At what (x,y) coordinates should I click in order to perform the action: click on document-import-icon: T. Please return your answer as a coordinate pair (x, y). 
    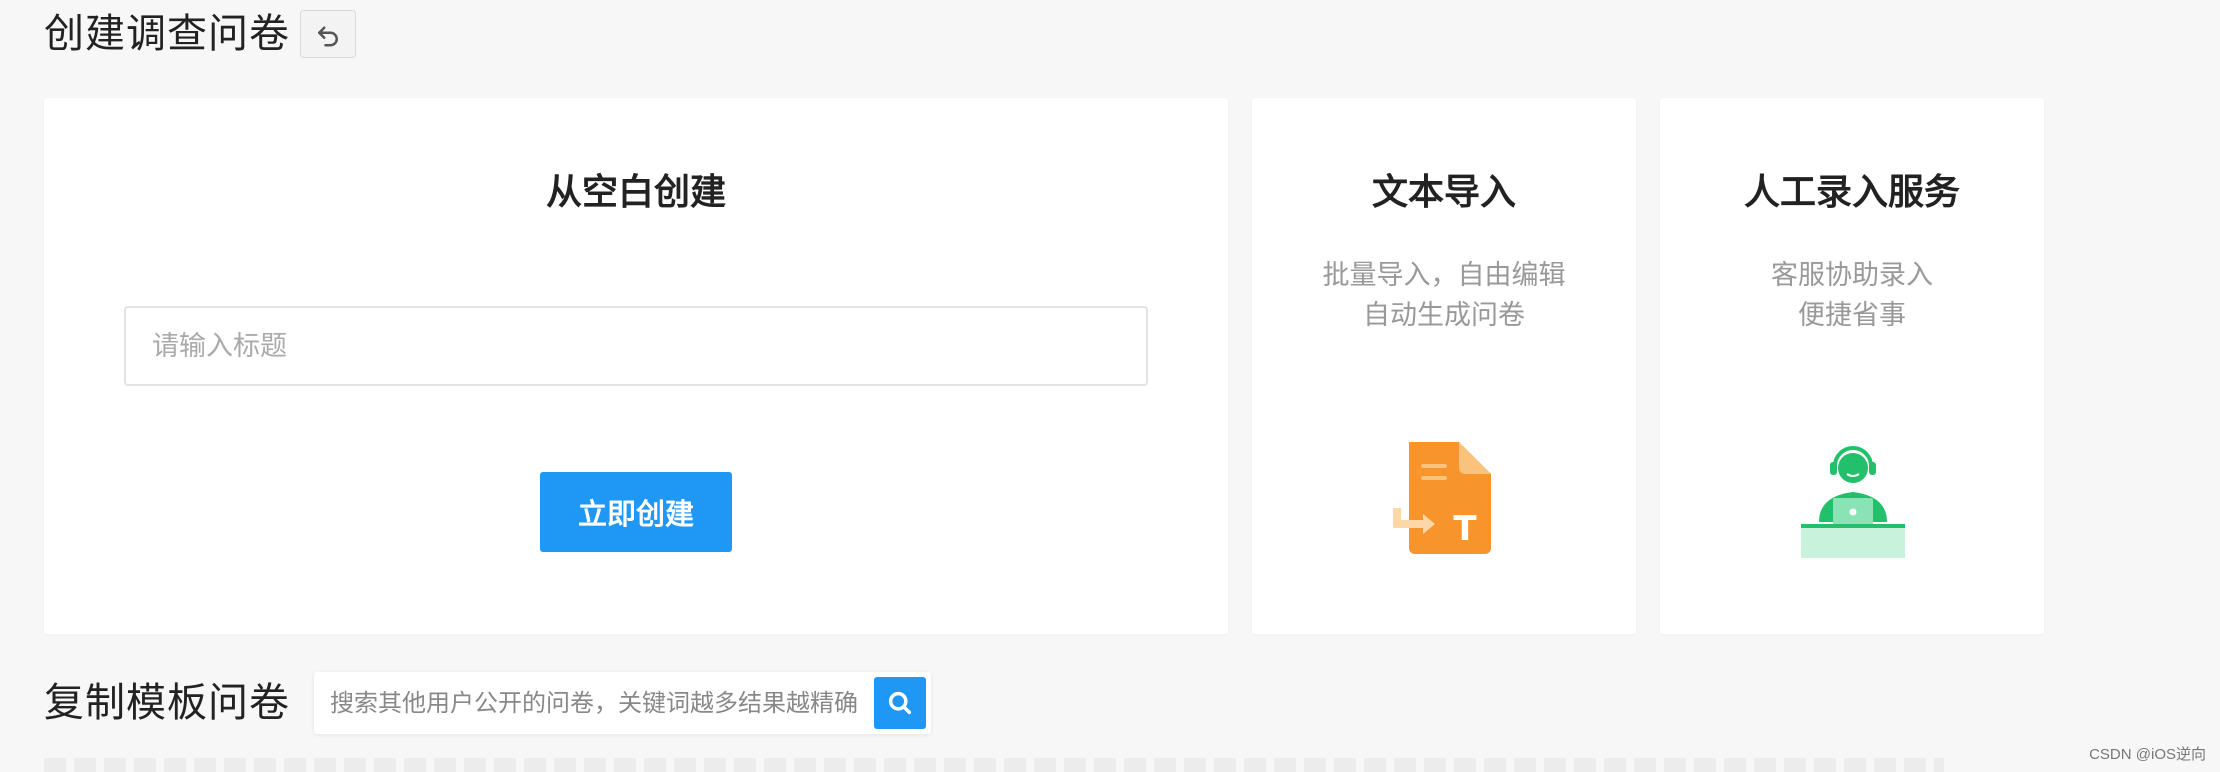
    Looking at the image, I should click on (1442, 498).